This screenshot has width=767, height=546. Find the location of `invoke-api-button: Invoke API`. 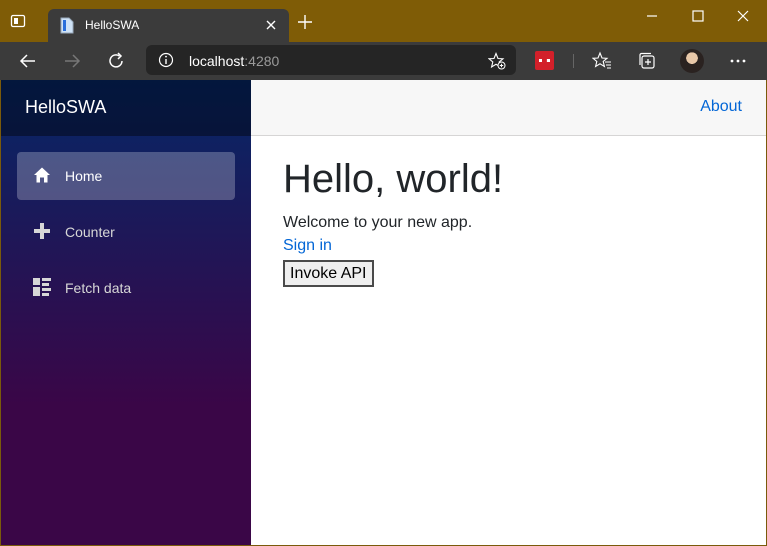

invoke-api-button: Invoke API is located at coordinates (328, 273).